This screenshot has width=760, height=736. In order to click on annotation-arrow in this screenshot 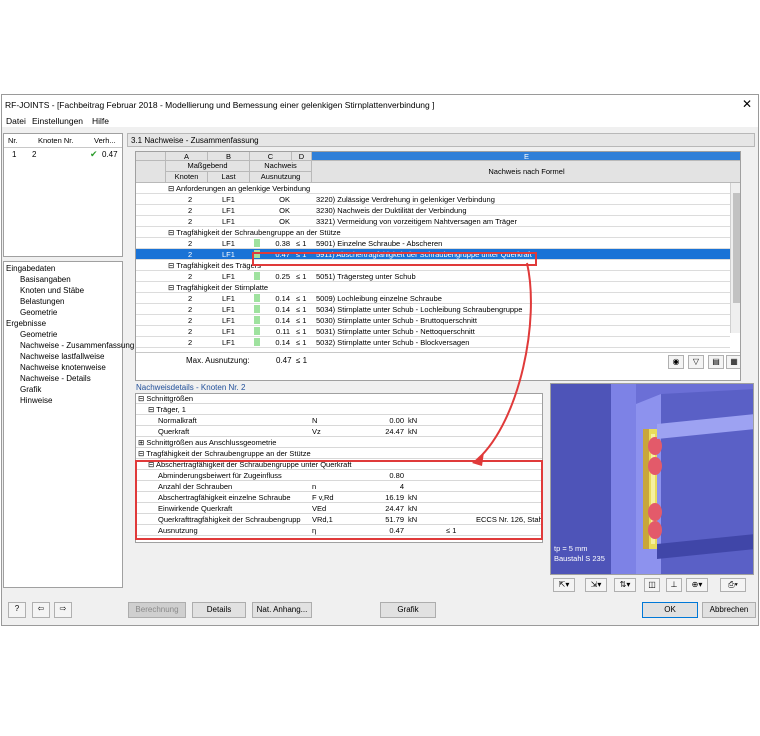, I will do `click(502, 364)`.